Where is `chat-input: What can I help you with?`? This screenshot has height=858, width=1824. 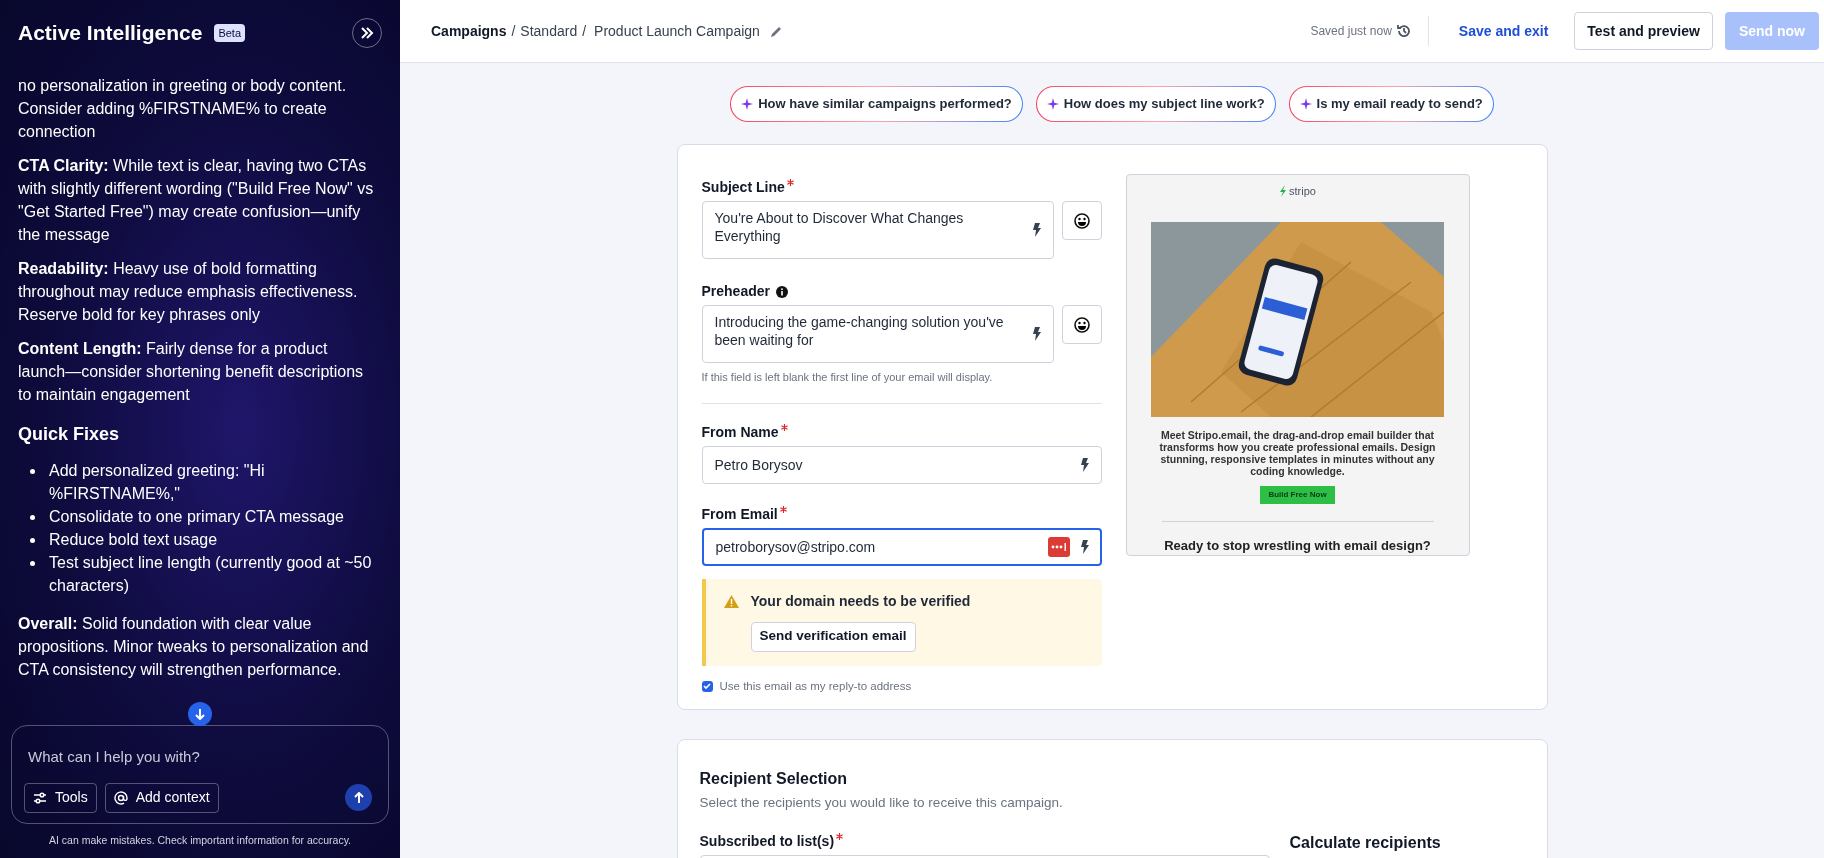 chat-input: What can I help you with? is located at coordinates (200, 757).